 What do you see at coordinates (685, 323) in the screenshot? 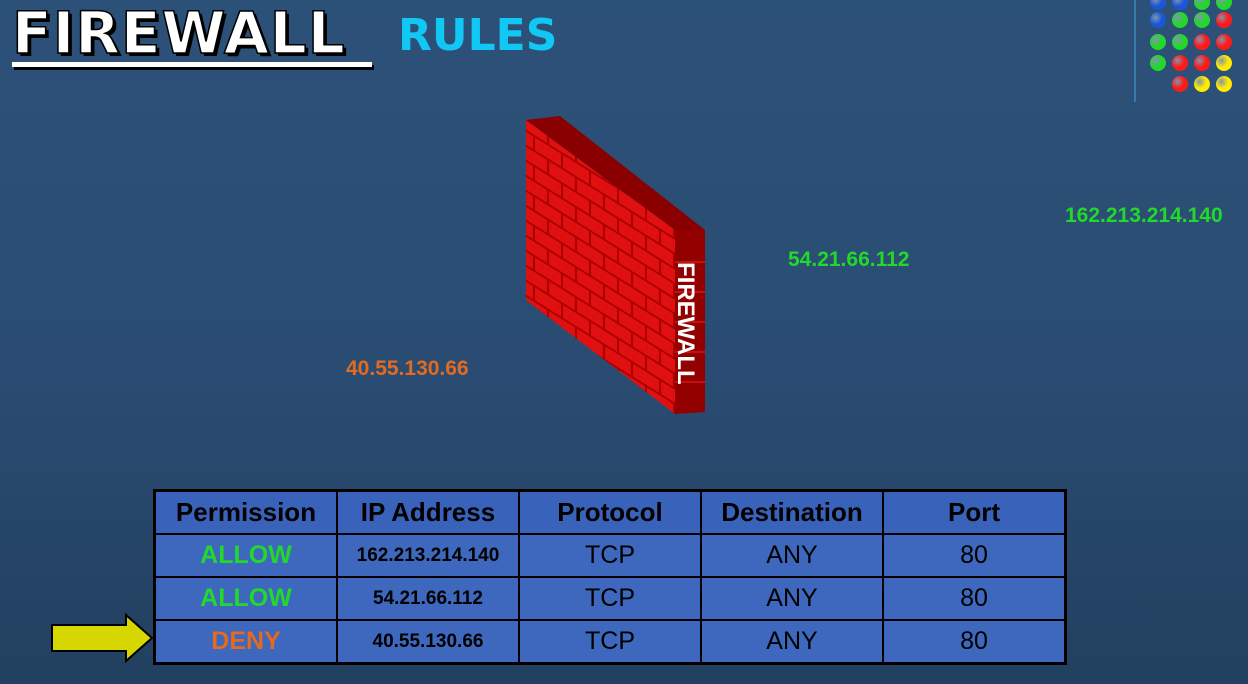
I see `wall-label: FIREWALL` at bounding box center [685, 323].